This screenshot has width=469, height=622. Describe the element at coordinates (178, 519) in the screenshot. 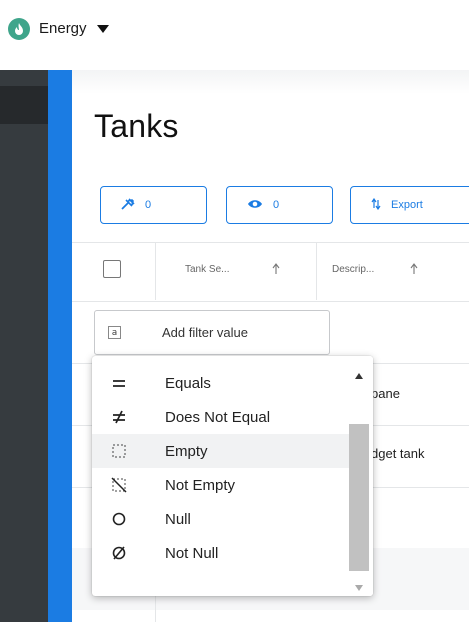

I see `option-label: Null` at that location.